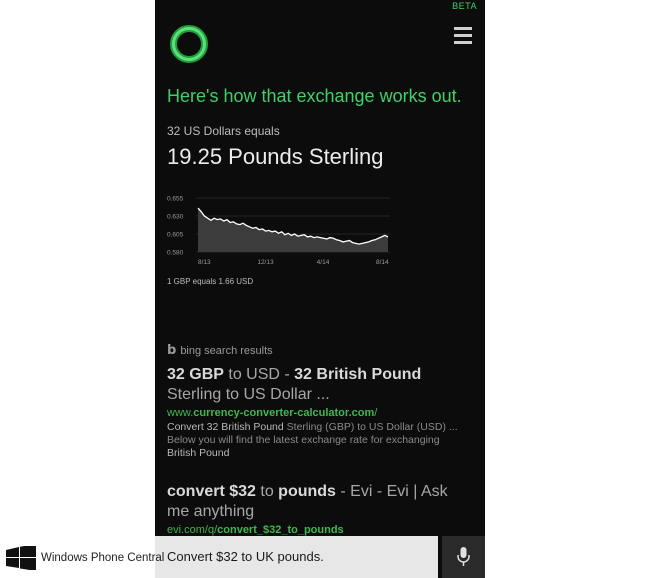  Describe the element at coordinates (293, 230) in the screenshot. I see `chart-area` at that location.